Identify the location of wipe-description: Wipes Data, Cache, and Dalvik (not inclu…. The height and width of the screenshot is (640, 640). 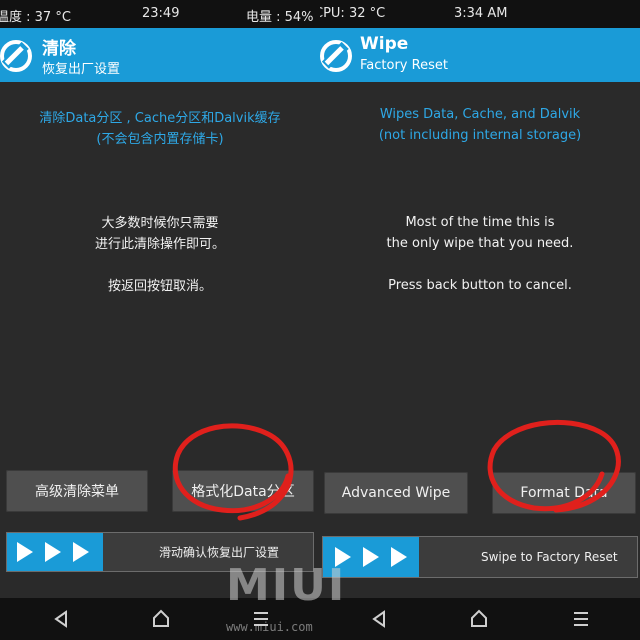
(480, 125).